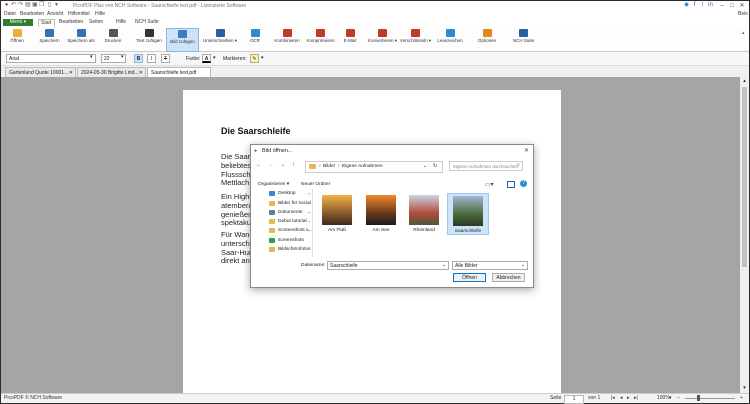 This screenshot has height=404, width=750. Describe the element at coordinates (51, 58) in the screenshot. I see `font-select: Arial` at that location.